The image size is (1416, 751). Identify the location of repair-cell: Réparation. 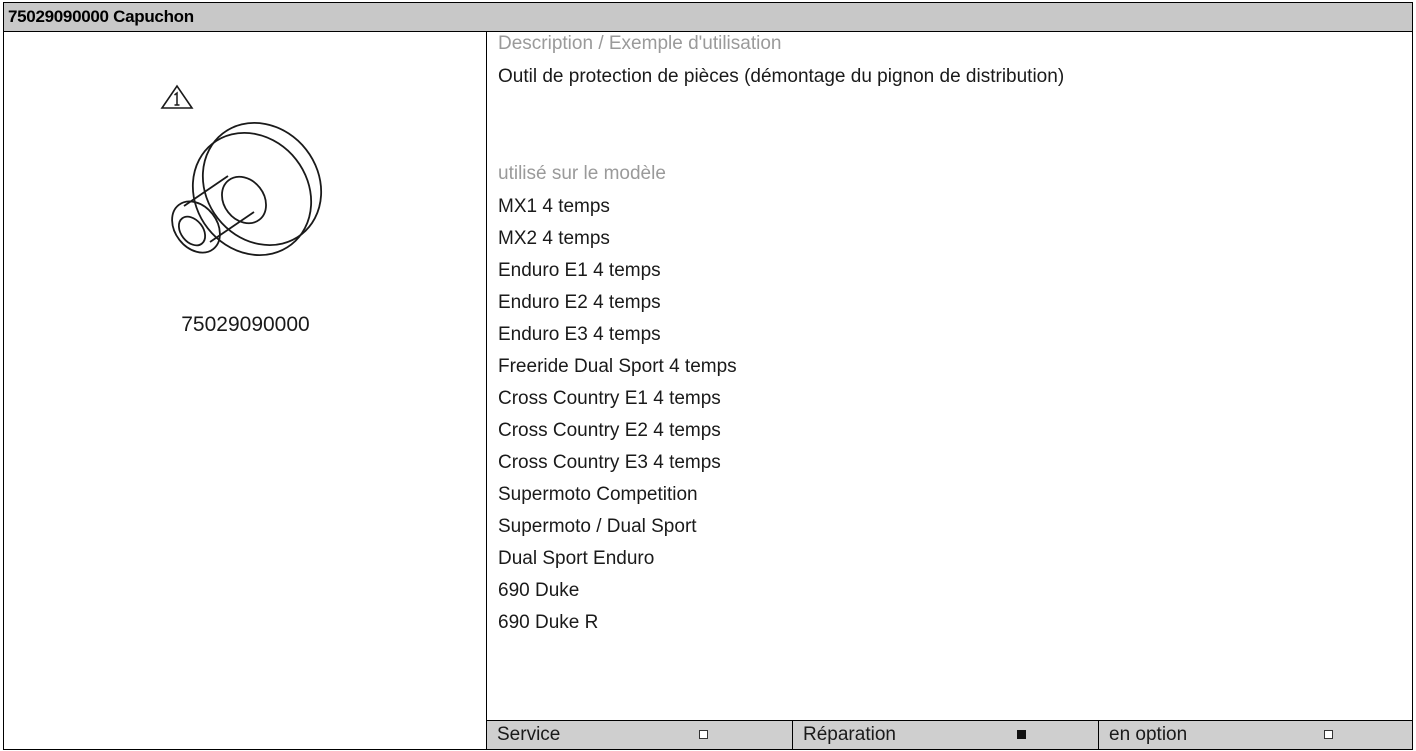
(946, 735).